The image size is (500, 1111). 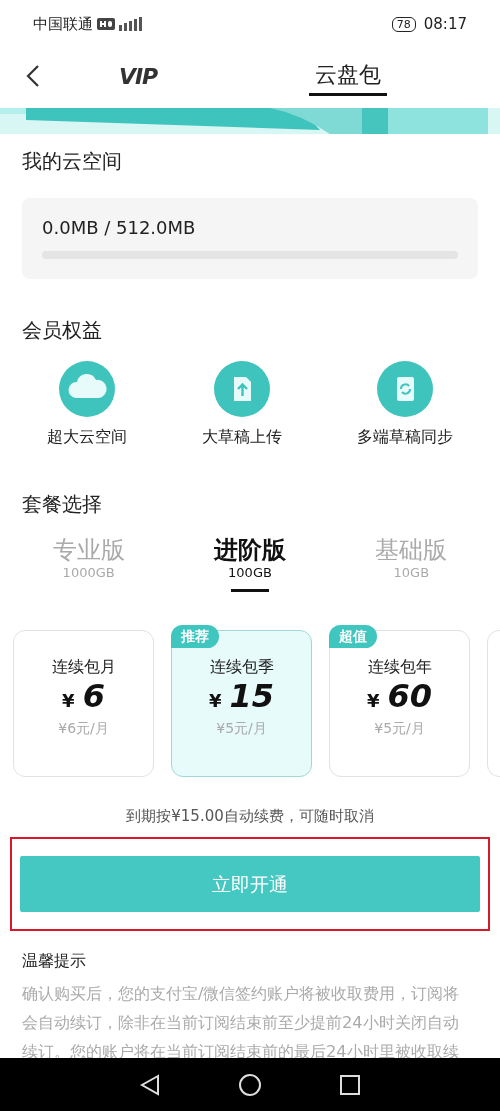 What do you see at coordinates (353, 636) in the screenshot?
I see `plan-badge: 超值` at bounding box center [353, 636].